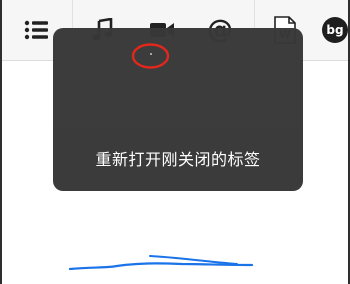 This screenshot has height=284, width=350. Describe the element at coordinates (178, 159) in the screenshot. I see `tooltip-text: 重新打开刚关闭的标签` at that location.